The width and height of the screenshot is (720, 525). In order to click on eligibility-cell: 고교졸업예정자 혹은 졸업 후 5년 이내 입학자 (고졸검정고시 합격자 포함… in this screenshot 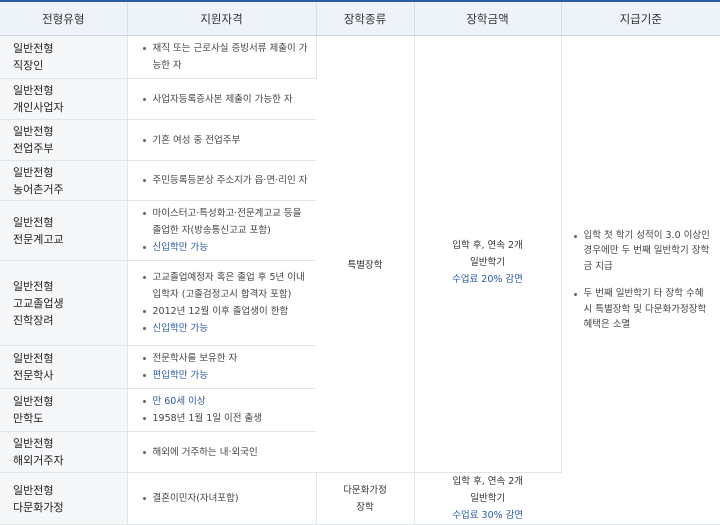, I will do `click(221, 303)`.